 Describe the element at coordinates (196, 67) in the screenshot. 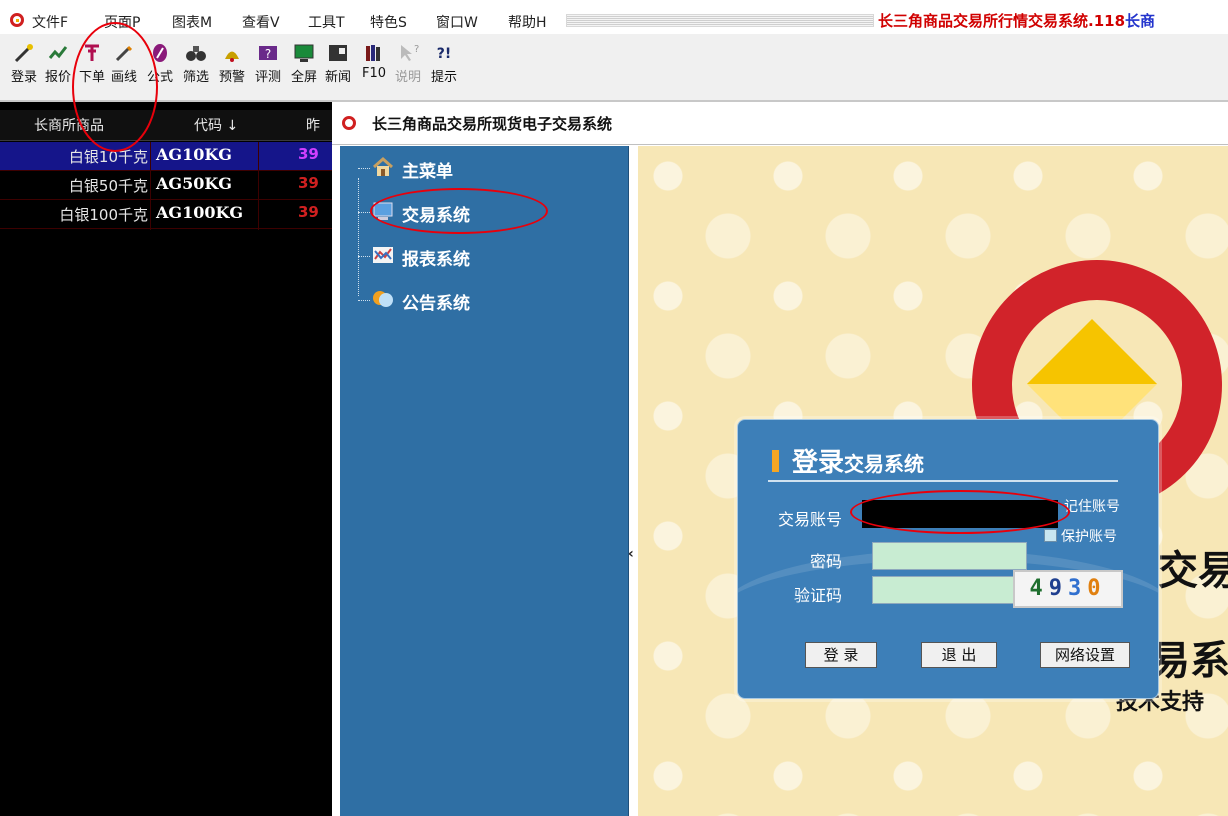

I see `filter-toolbar-button: 筛选` at that location.